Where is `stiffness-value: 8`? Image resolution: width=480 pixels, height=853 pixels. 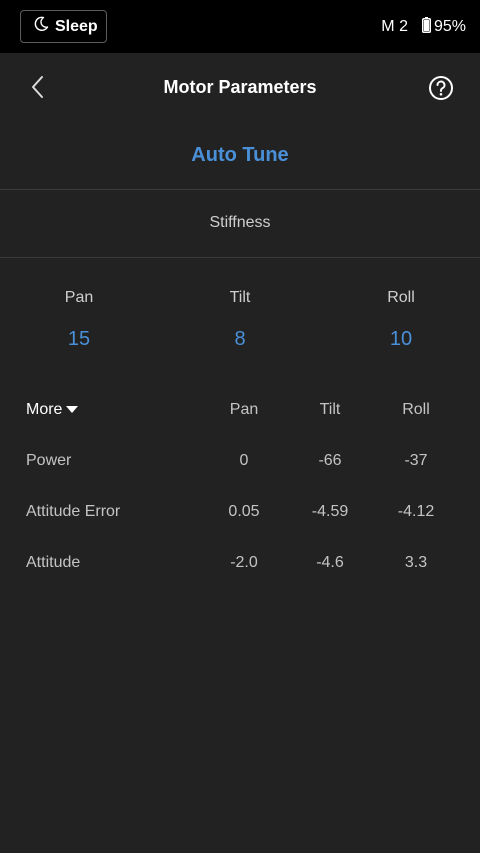 stiffness-value: 8 is located at coordinates (240, 339).